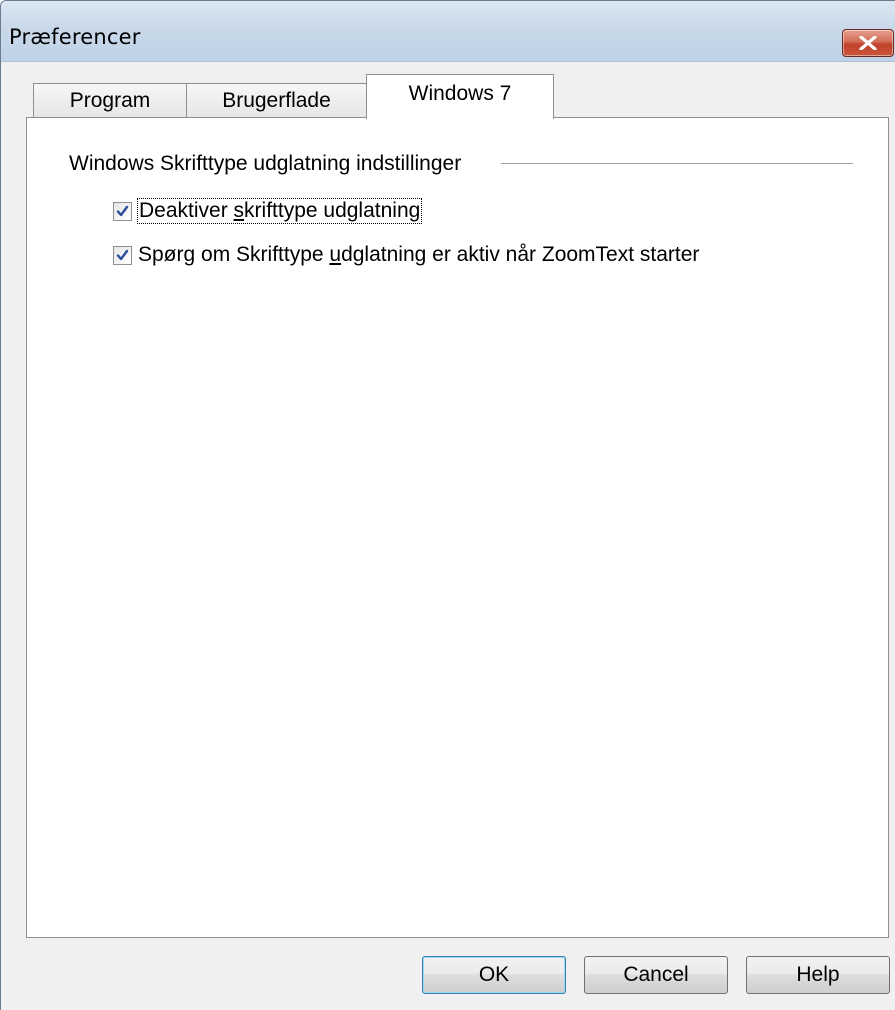 This screenshot has width=895, height=1010. I want to click on help-button: Help, so click(818, 975).